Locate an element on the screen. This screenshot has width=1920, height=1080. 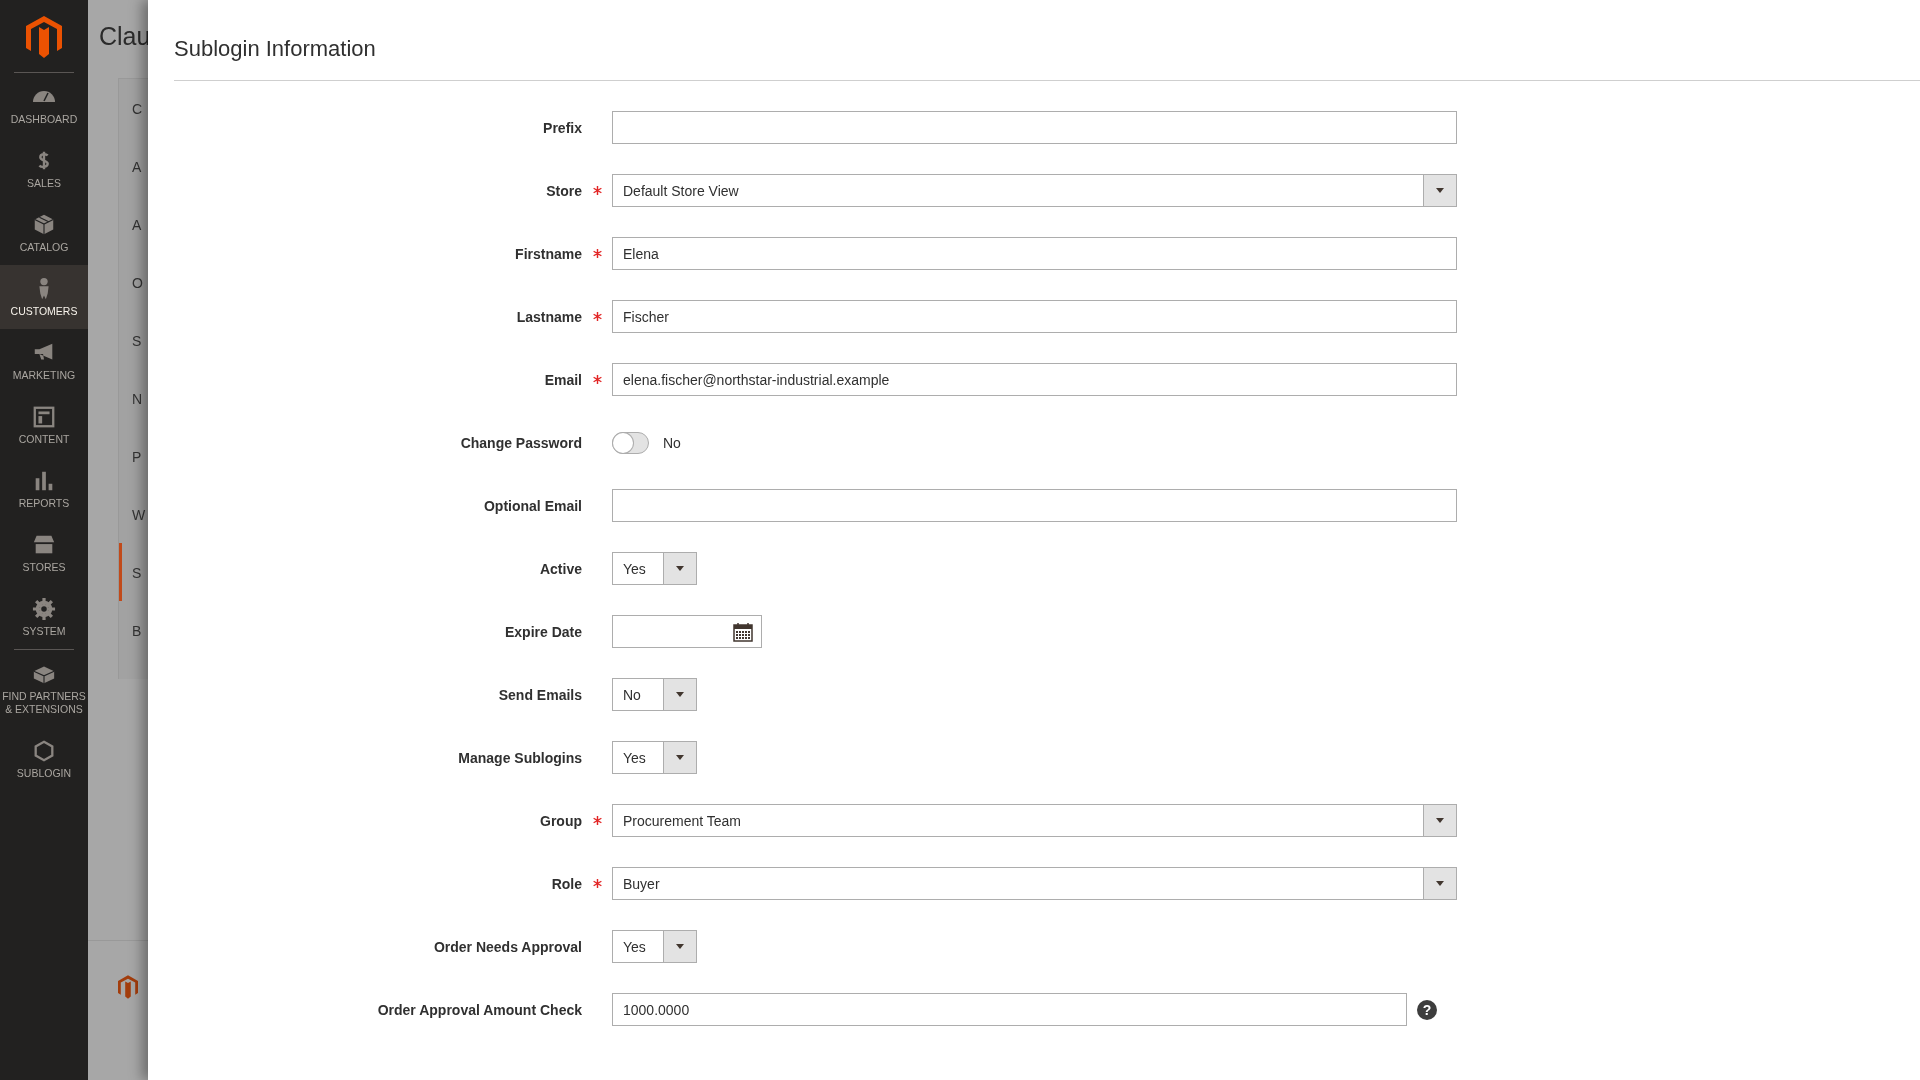
text-field: Elena is located at coordinates (1034, 253).